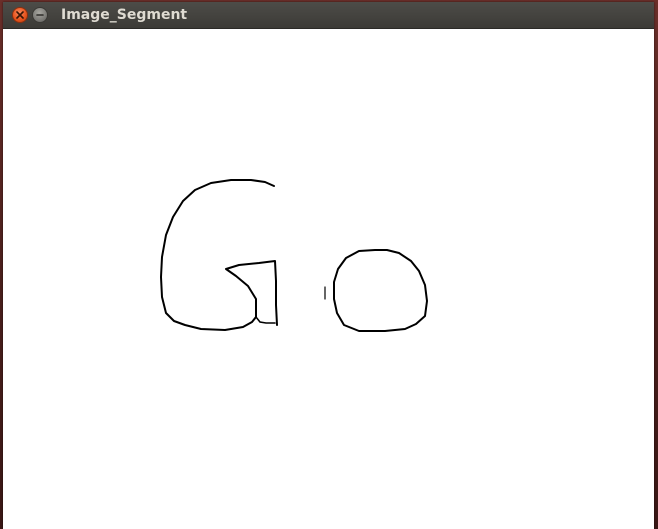 Image resolution: width=658 pixels, height=529 pixels. Describe the element at coordinates (265, 320) in the screenshot. I see `contour-g-stem` at that location.